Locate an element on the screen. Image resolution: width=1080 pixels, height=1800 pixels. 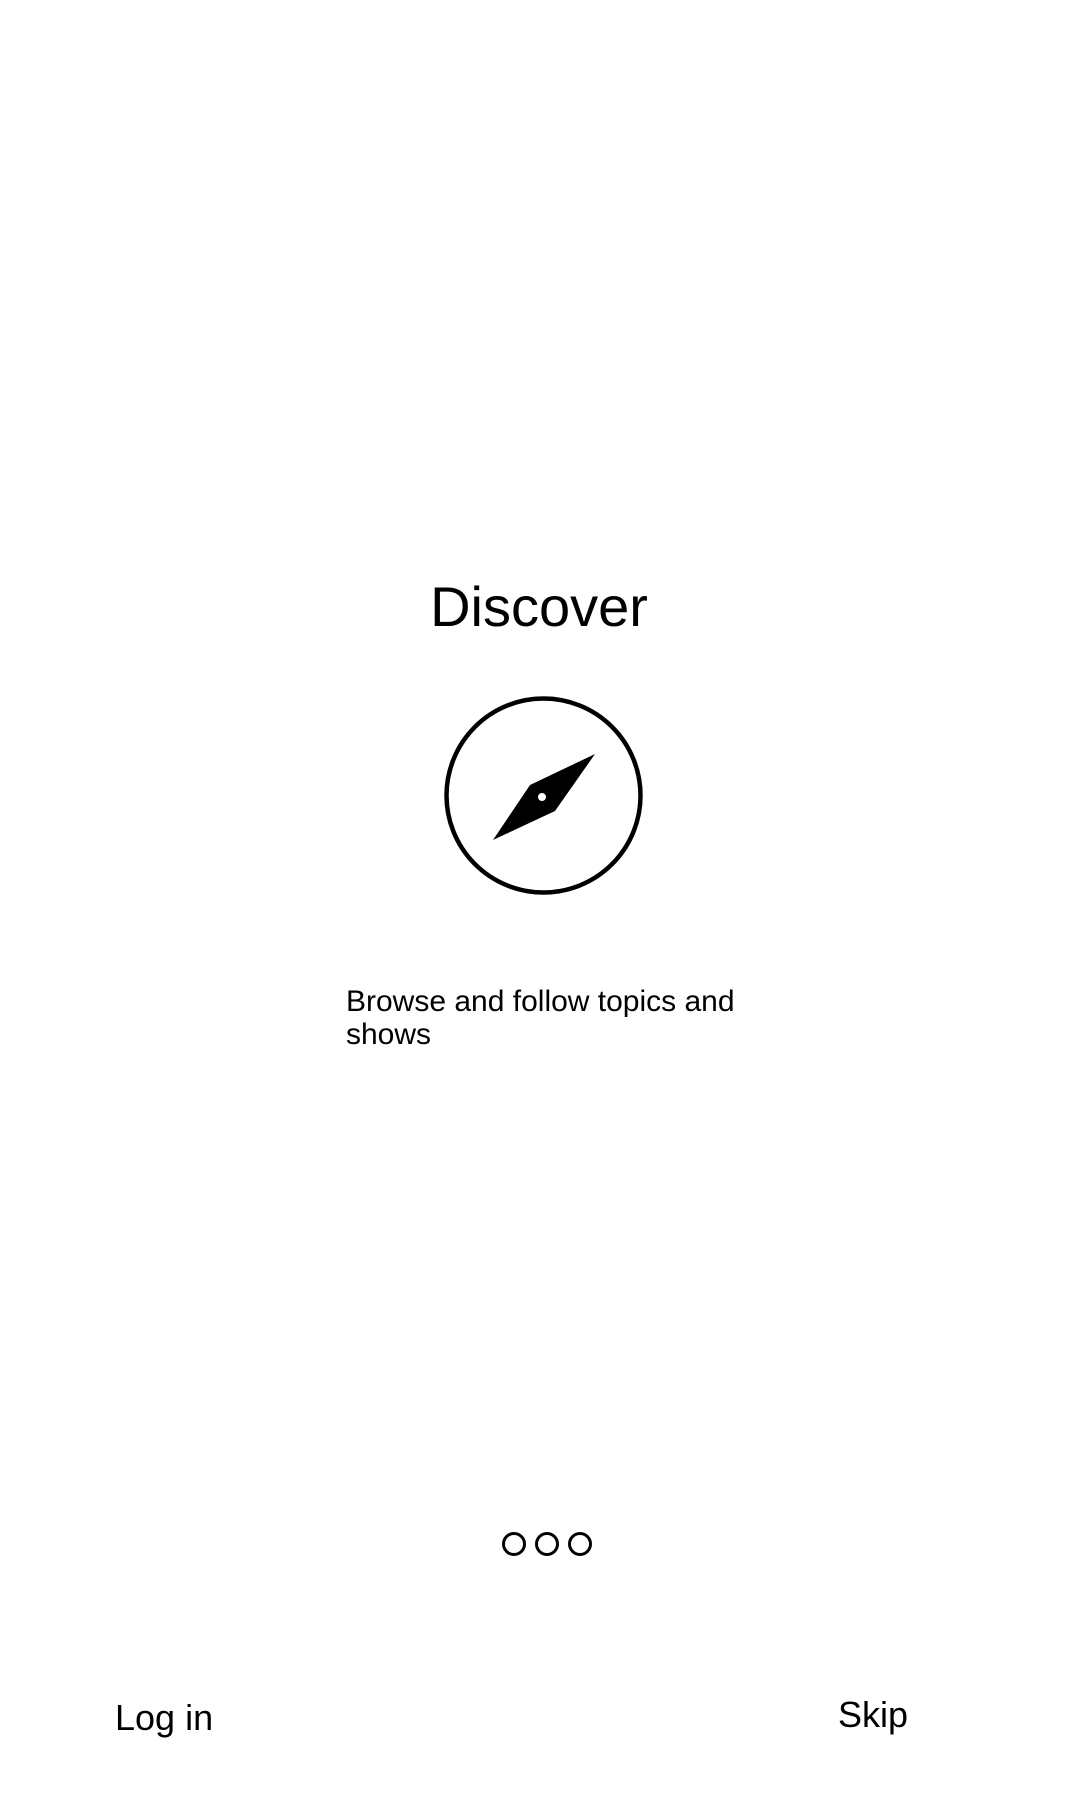
page-title: Discover is located at coordinates (539, 606).